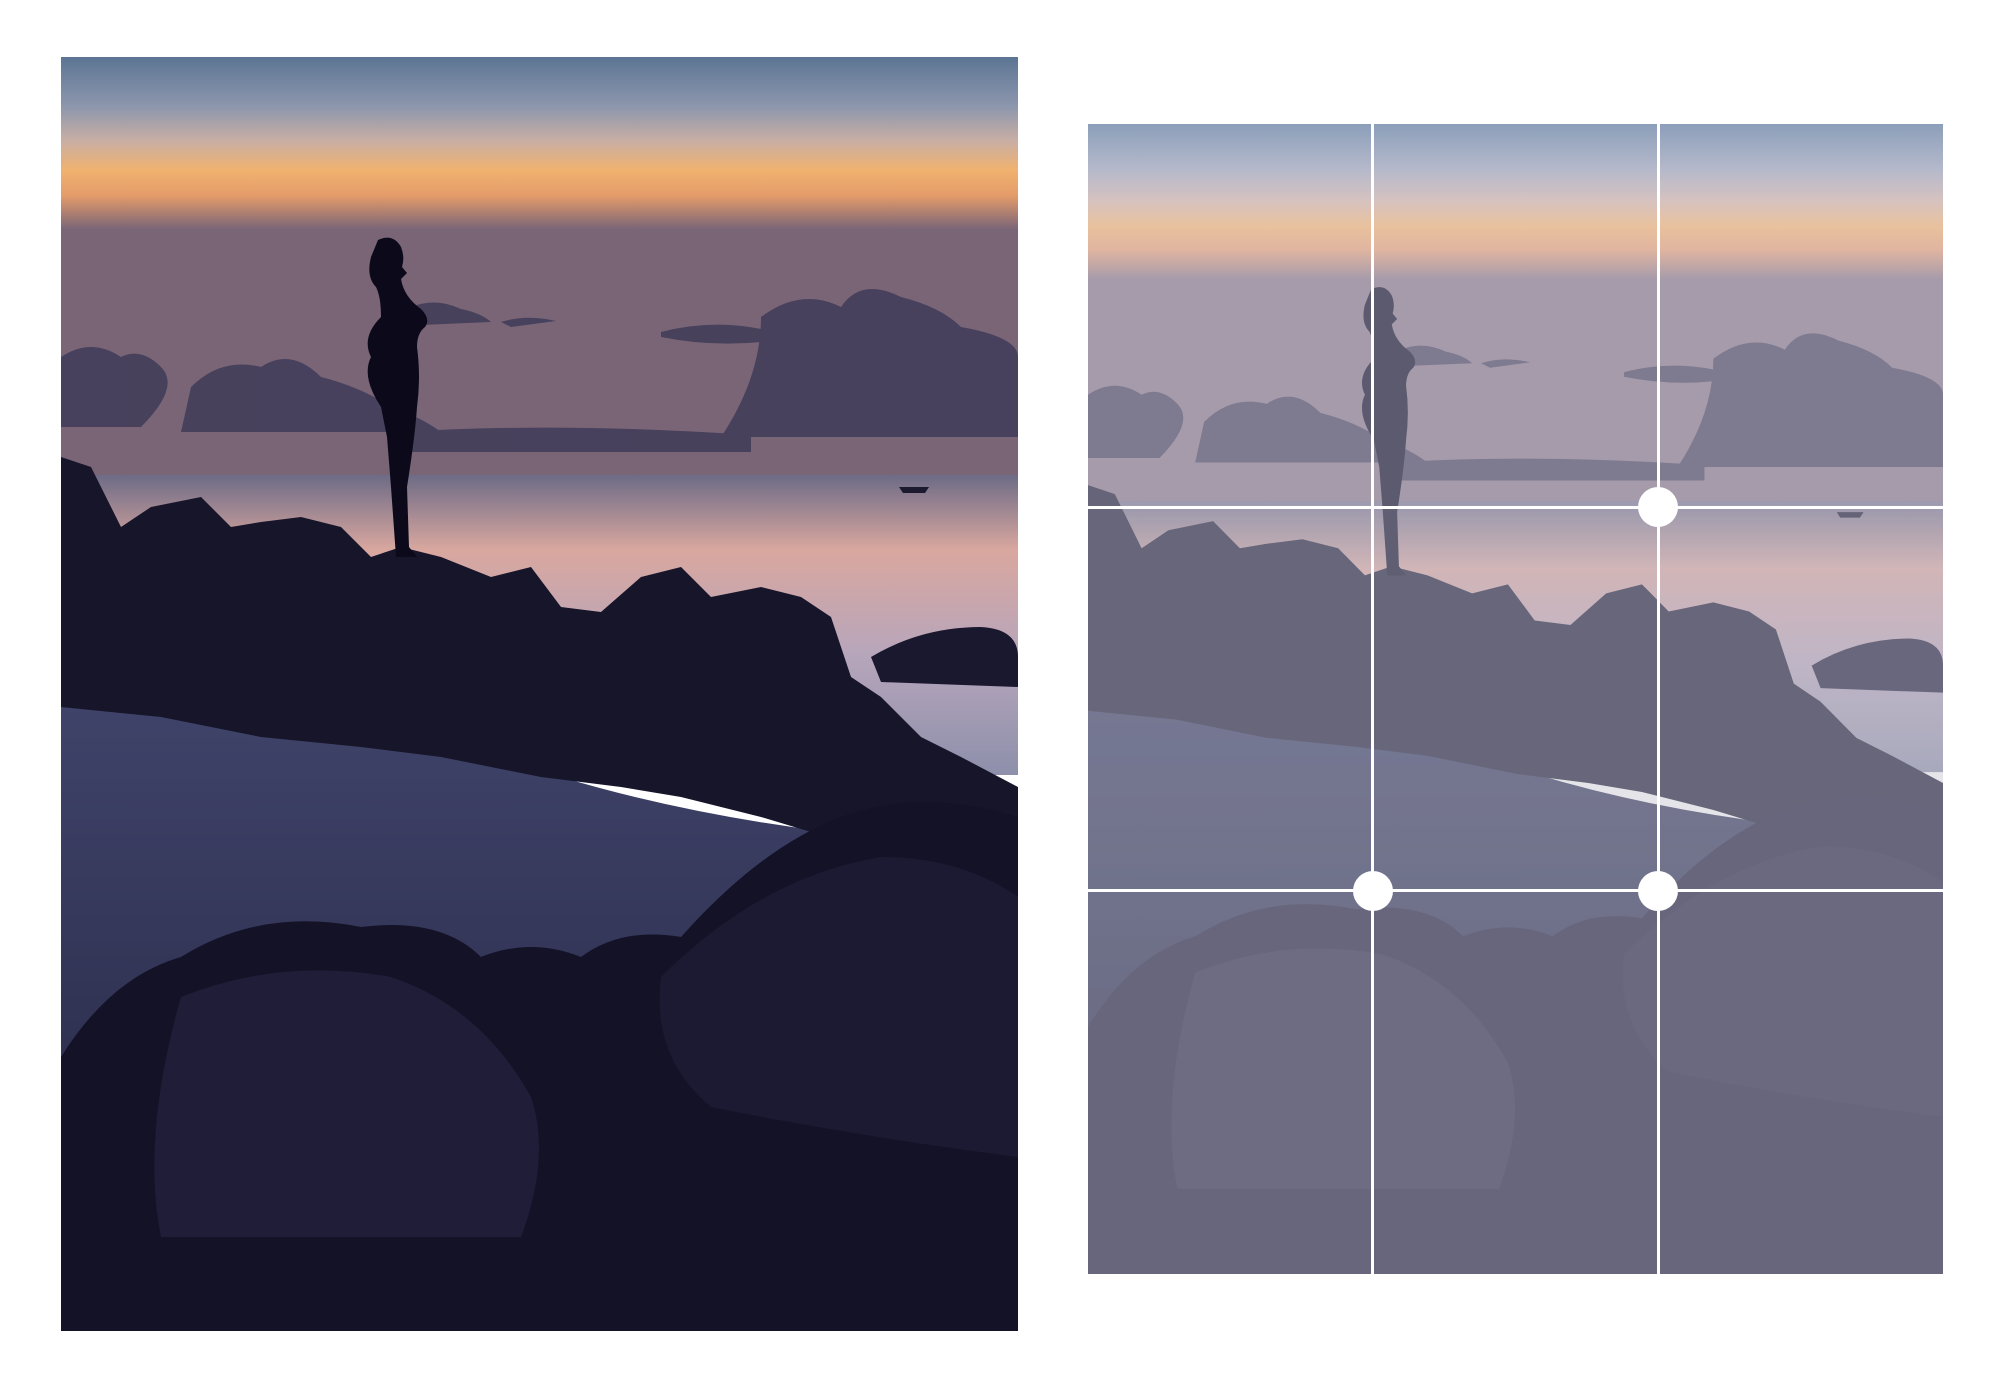  I want to click on grid-line-vertical-right, so click(1658, 699).